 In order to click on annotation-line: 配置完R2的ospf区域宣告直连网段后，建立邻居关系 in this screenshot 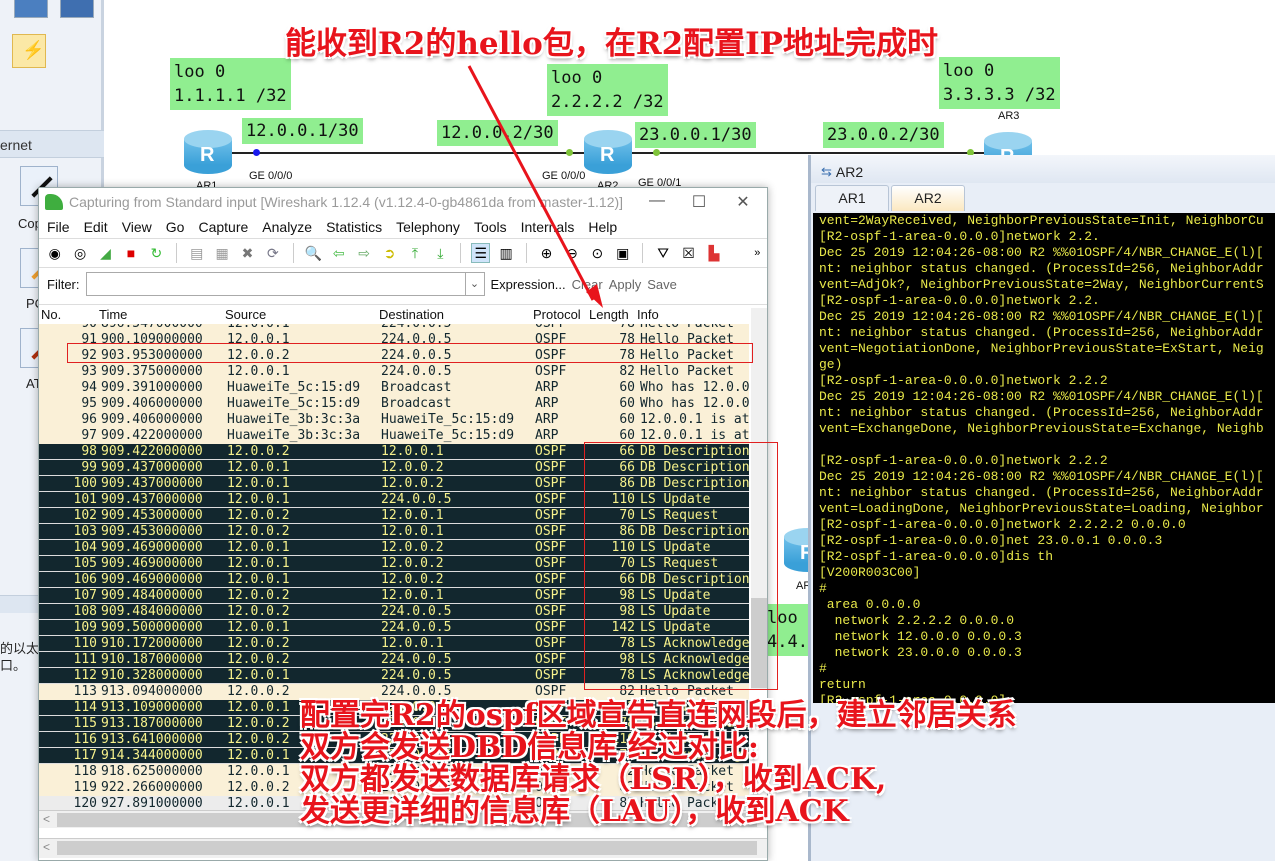, I will do `click(658, 715)`.